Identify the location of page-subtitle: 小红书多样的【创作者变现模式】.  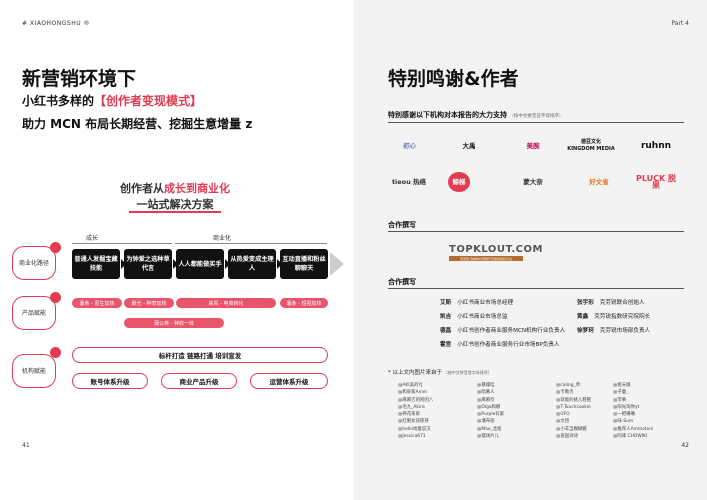
(112, 100).